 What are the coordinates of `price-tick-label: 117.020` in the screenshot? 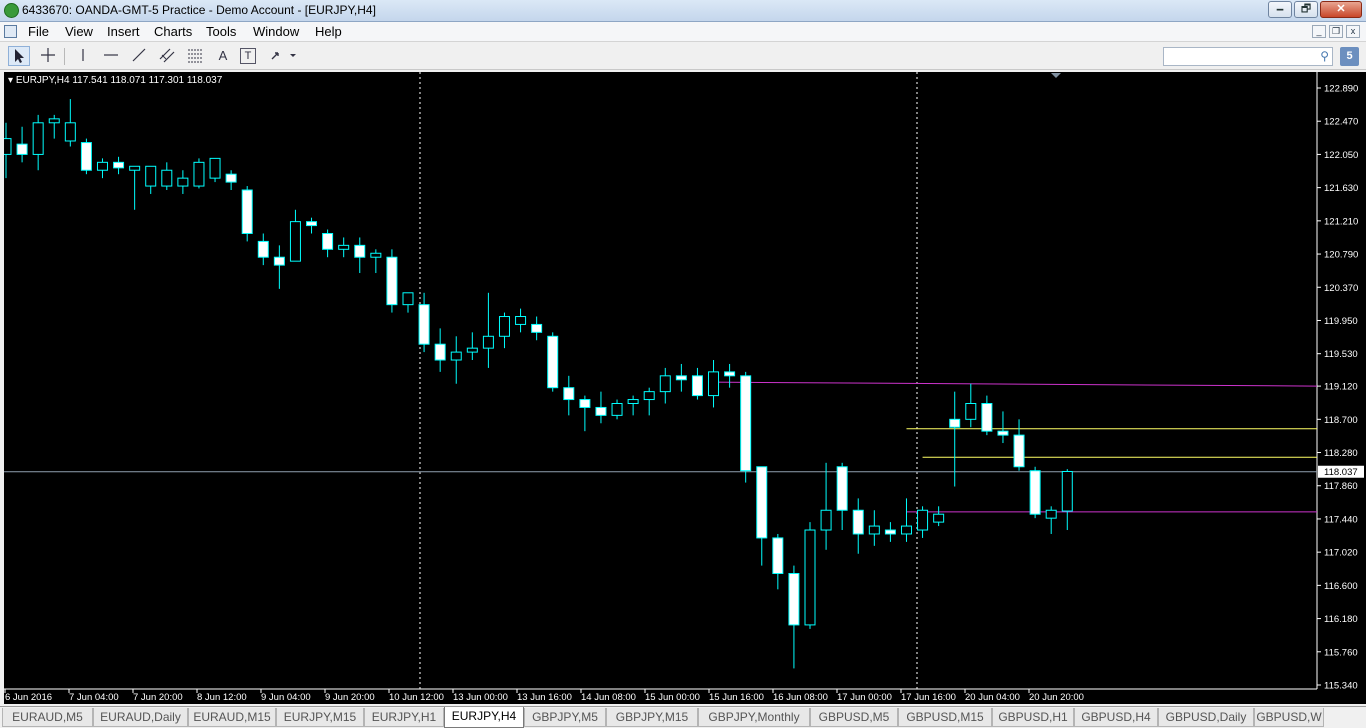 It's located at (1341, 553).